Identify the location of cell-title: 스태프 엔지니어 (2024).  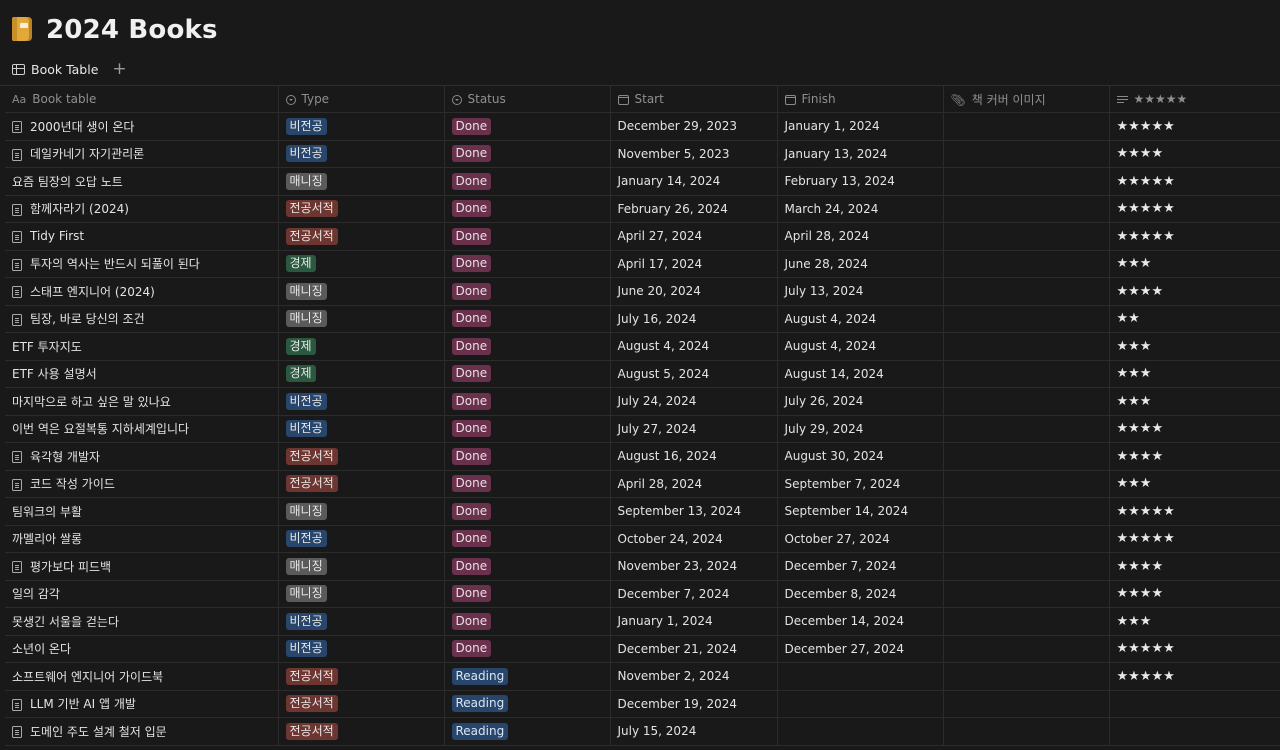
(142, 291).